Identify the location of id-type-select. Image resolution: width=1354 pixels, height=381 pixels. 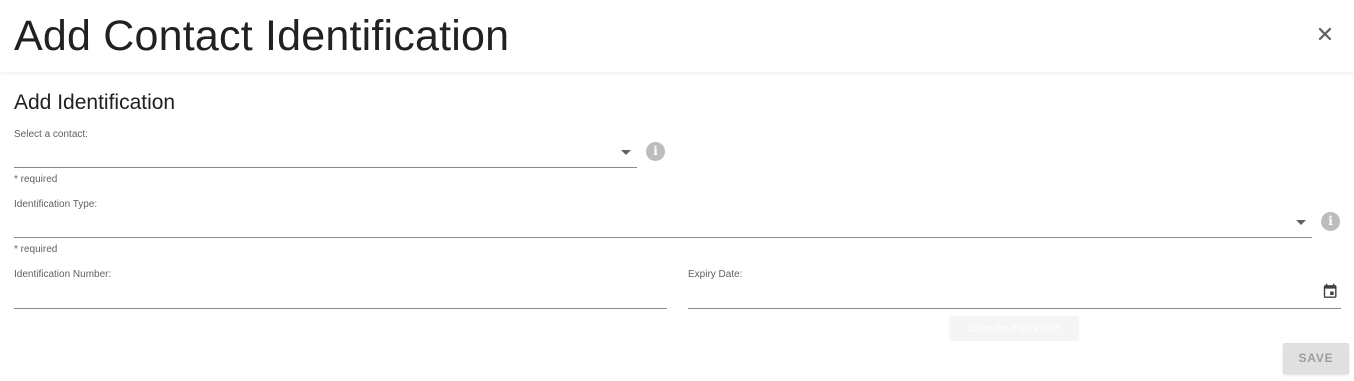
(663, 226).